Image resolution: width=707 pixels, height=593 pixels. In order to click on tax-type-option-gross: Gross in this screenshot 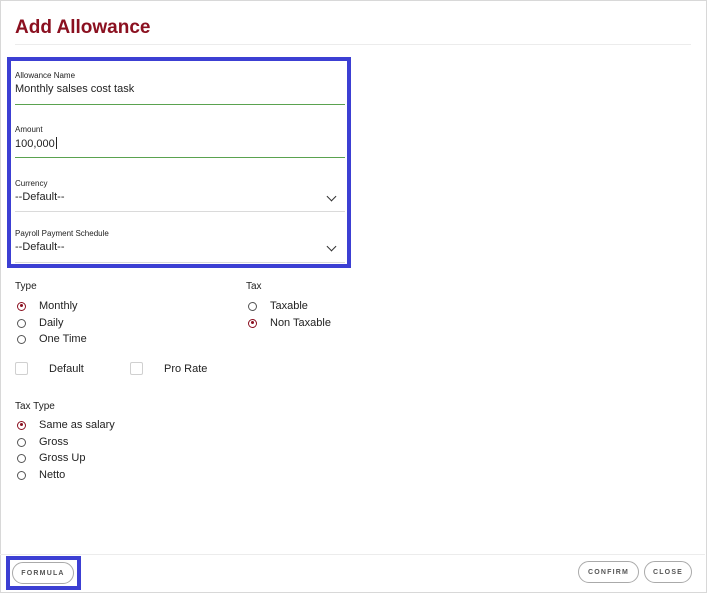, I will do `click(42, 442)`.